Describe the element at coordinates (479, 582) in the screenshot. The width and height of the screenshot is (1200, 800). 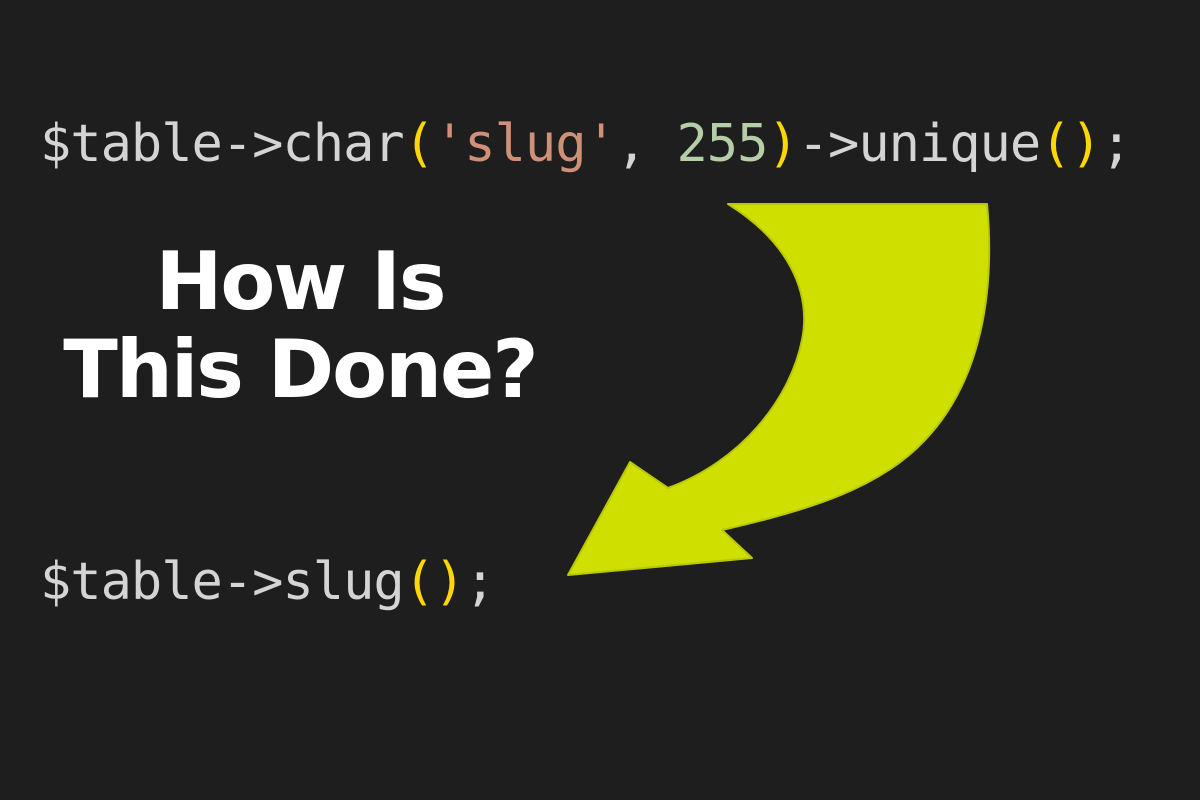
I see `code-token: ;` at that location.